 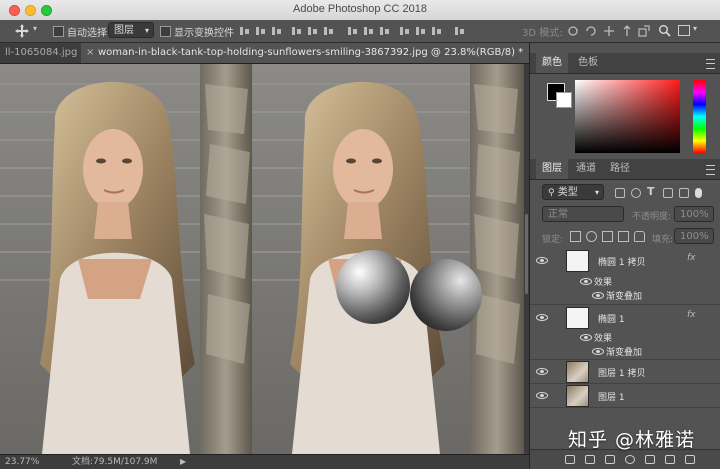 I want to click on lock-artboard-icon, so click(x=623, y=236).